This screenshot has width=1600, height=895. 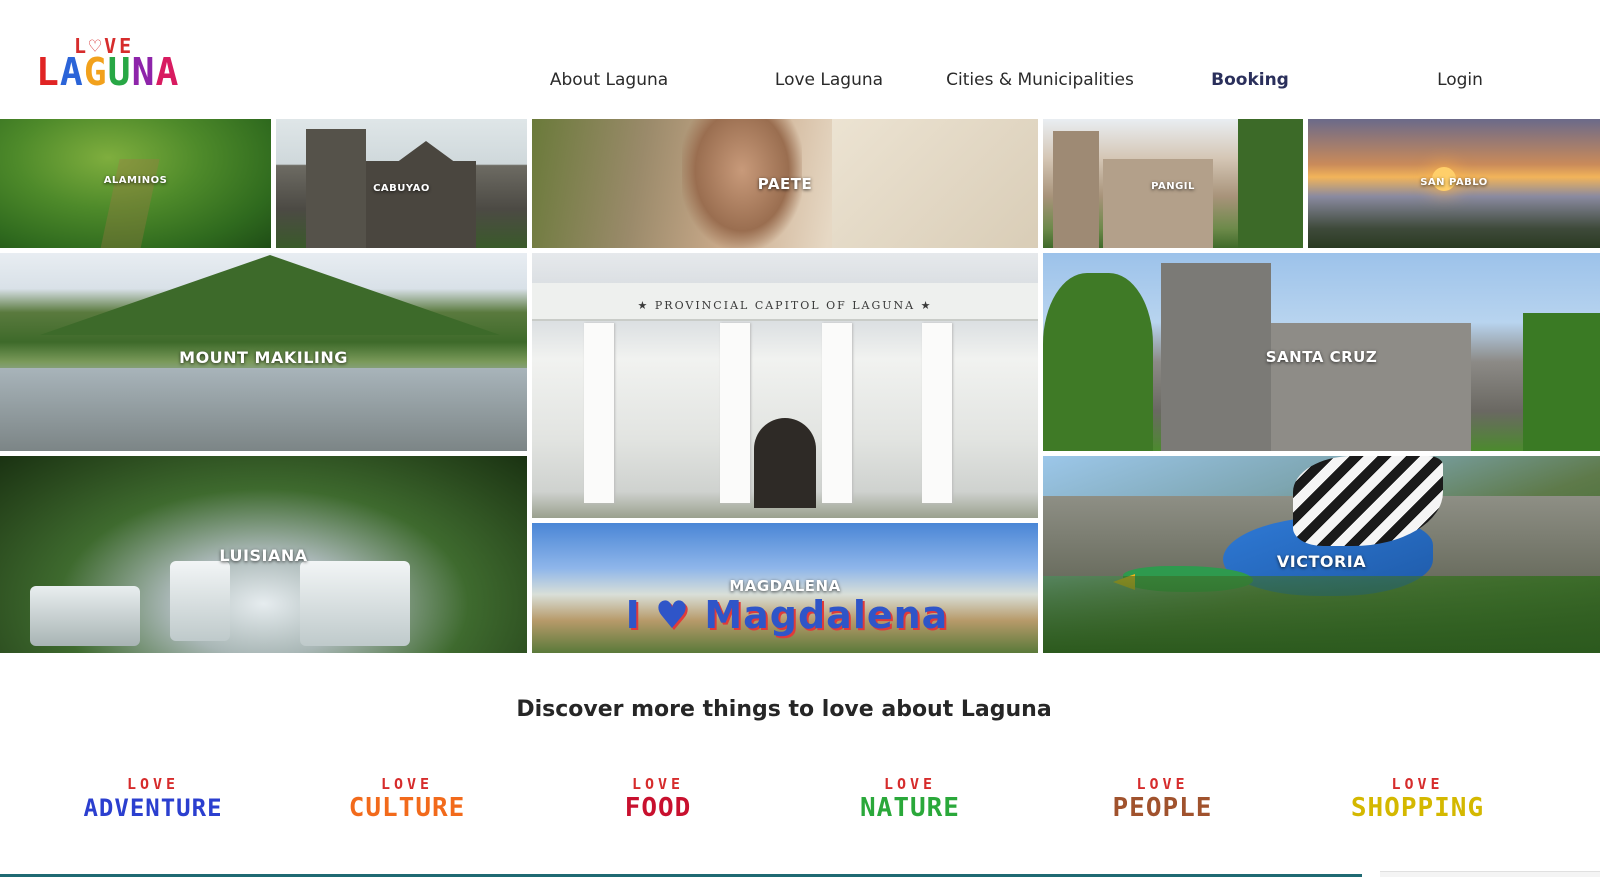 What do you see at coordinates (153, 808) in the screenshot?
I see `category-word: ADVENTURE` at bounding box center [153, 808].